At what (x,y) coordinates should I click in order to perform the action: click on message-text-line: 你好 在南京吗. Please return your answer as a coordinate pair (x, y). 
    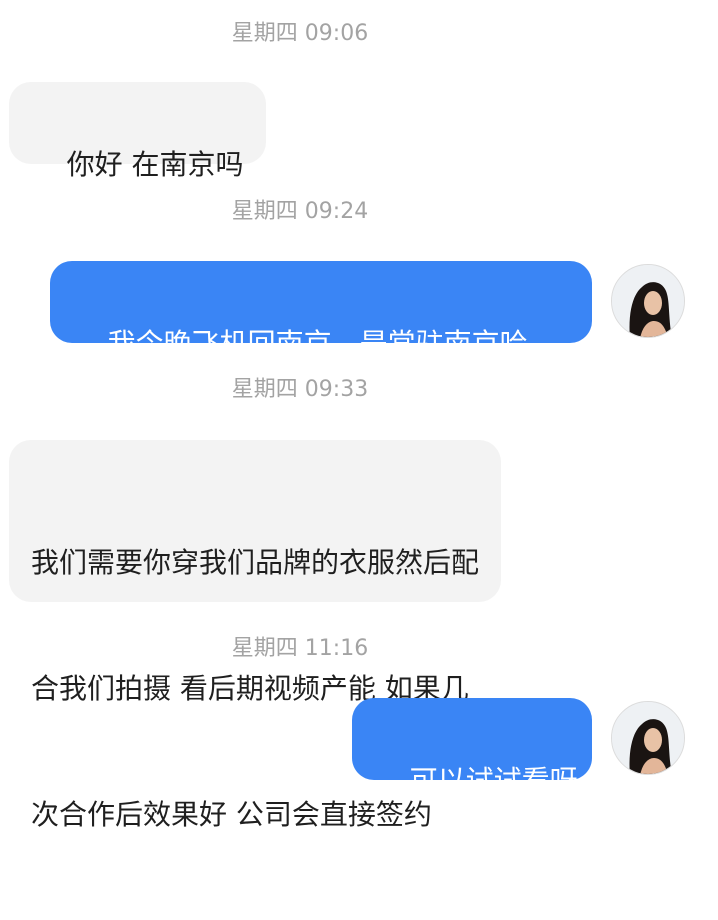
    Looking at the image, I should click on (155, 164).